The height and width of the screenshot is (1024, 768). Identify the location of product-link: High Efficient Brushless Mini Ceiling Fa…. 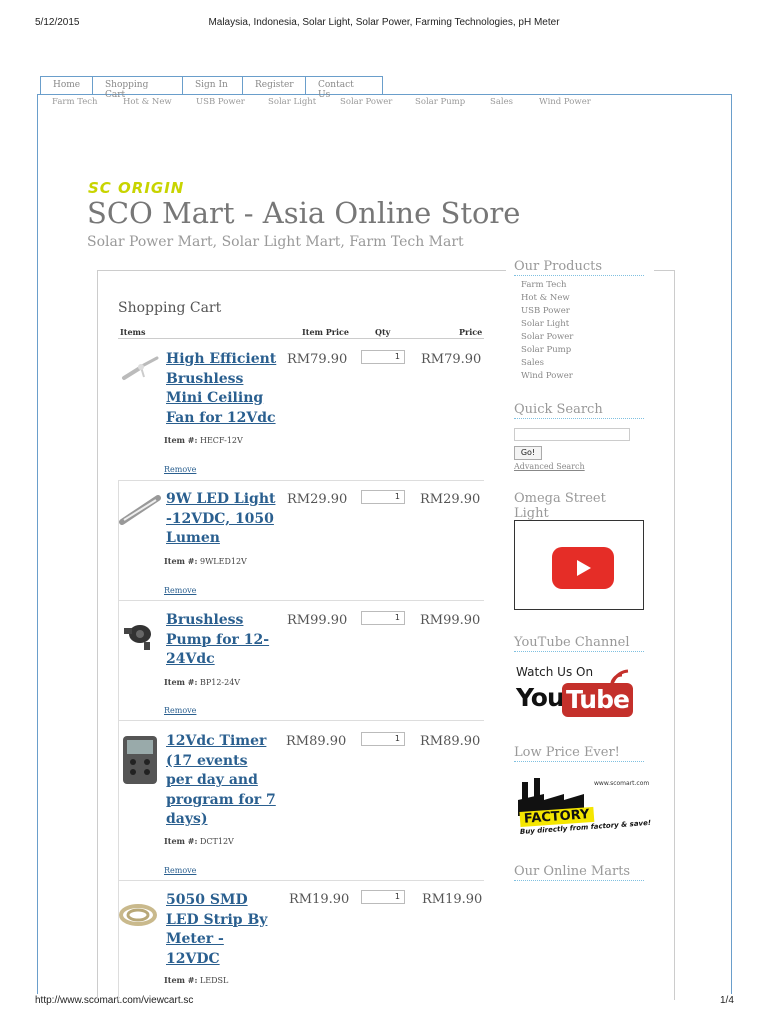
(222, 389).